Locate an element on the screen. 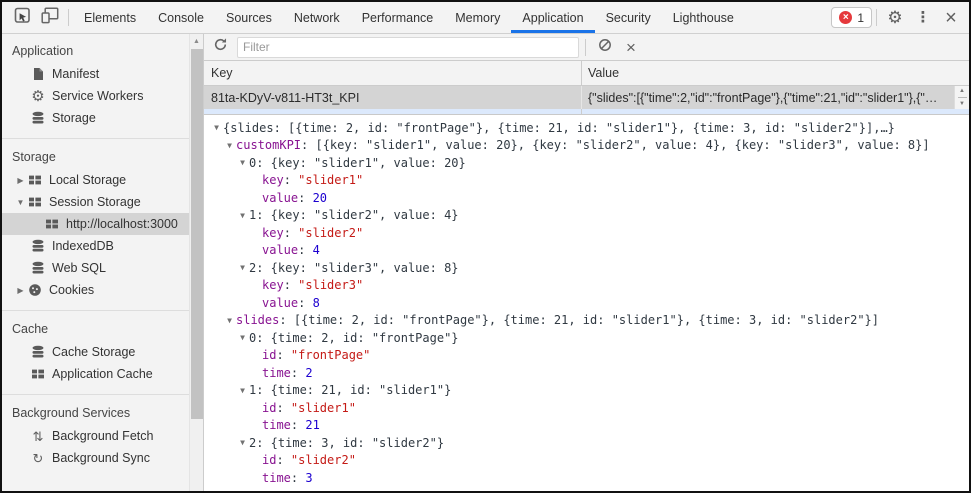 The image size is (971, 493). table-icon is located at coordinates (52, 224).